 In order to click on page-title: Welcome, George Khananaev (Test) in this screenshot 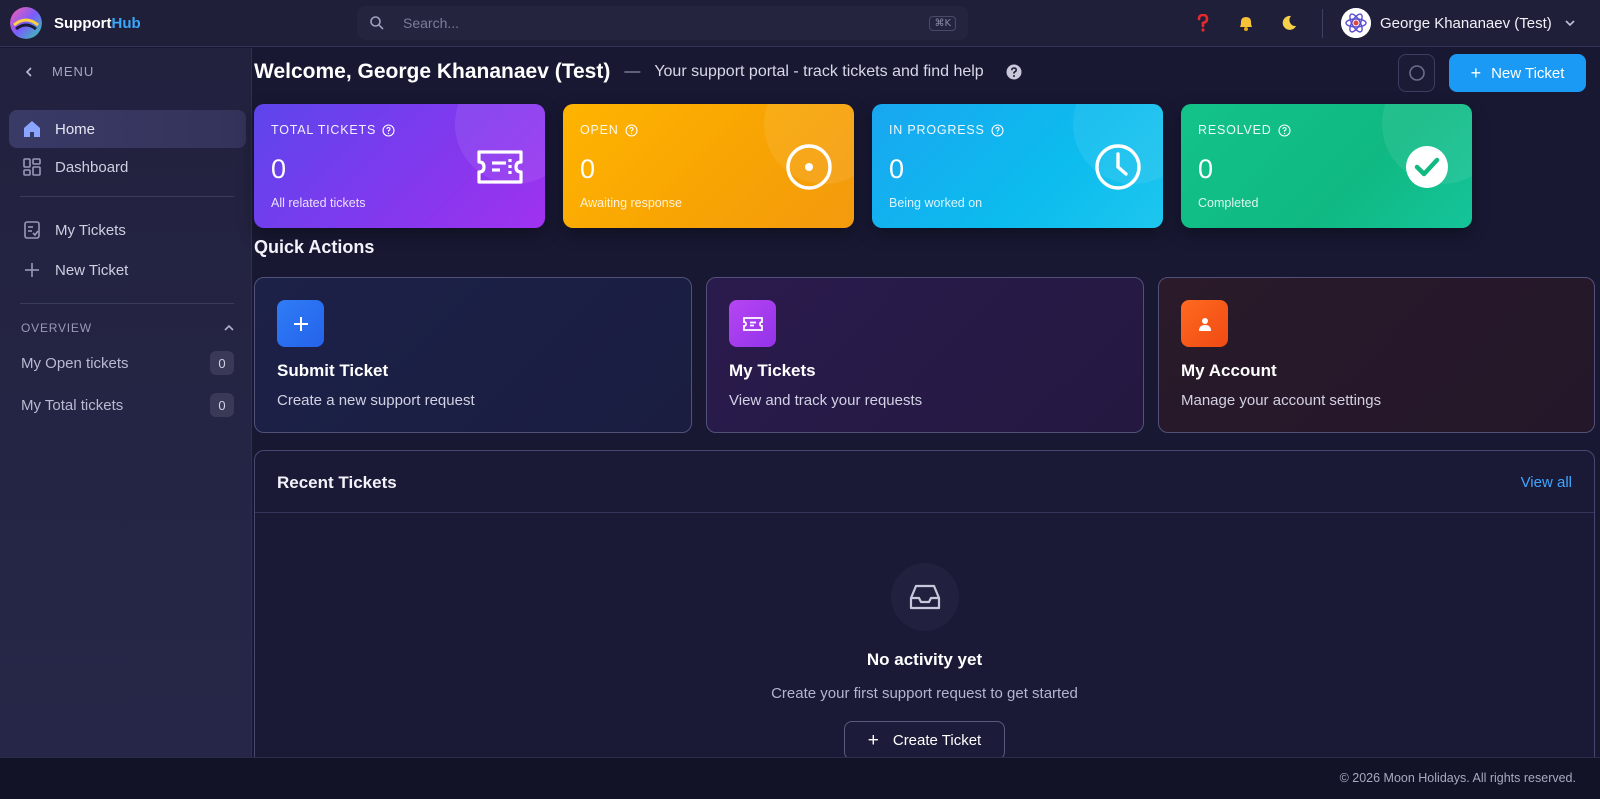, I will do `click(432, 71)`.